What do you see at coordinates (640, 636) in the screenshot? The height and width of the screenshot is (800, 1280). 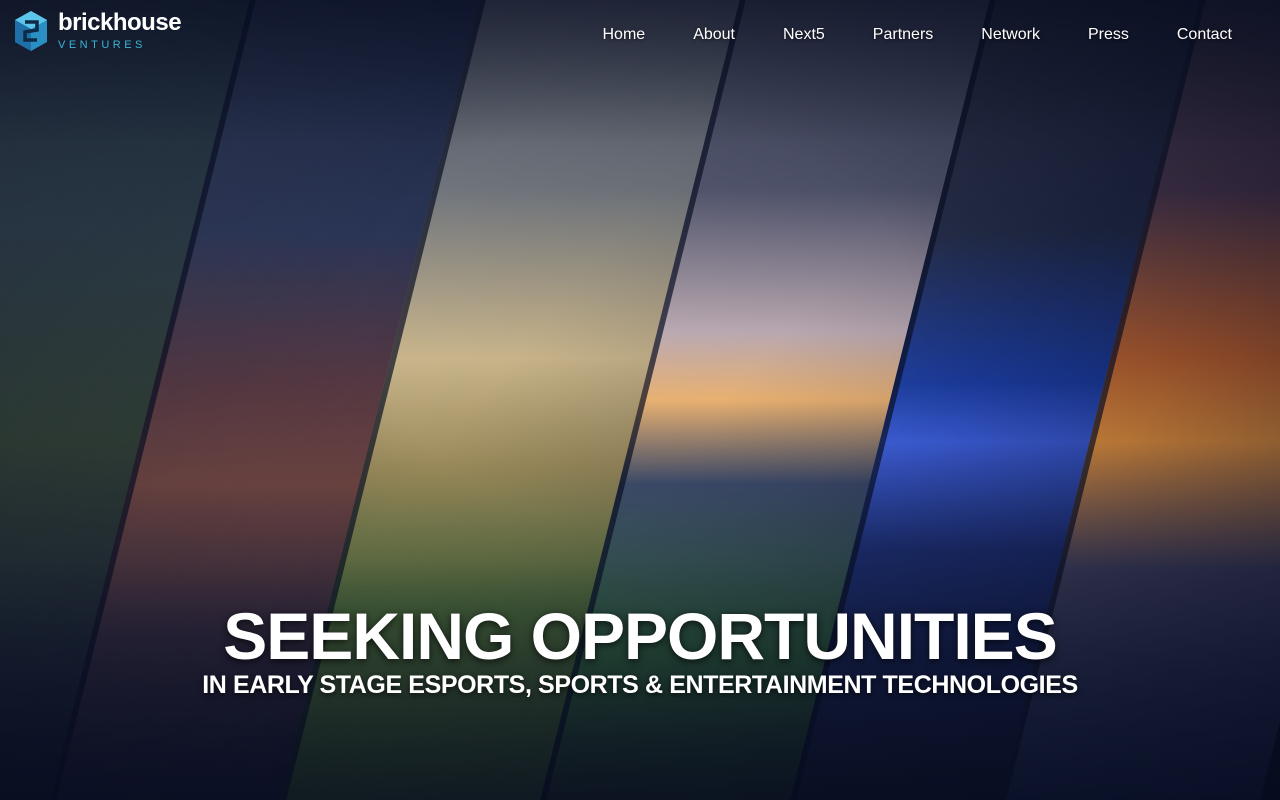 I see `hero-headline: SEEKING OPPORTUNITIES` at bounding box center [640, 636].